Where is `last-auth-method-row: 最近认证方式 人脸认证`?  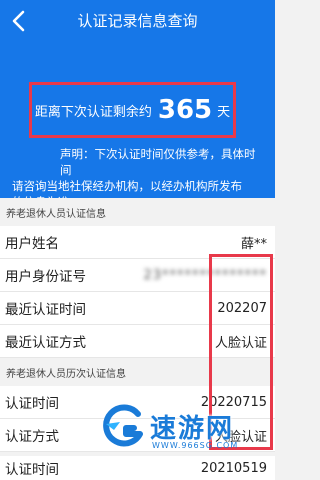 last-auth-method-row: 最近认证方式 人脸认证 is located at coordinates (137, 341).